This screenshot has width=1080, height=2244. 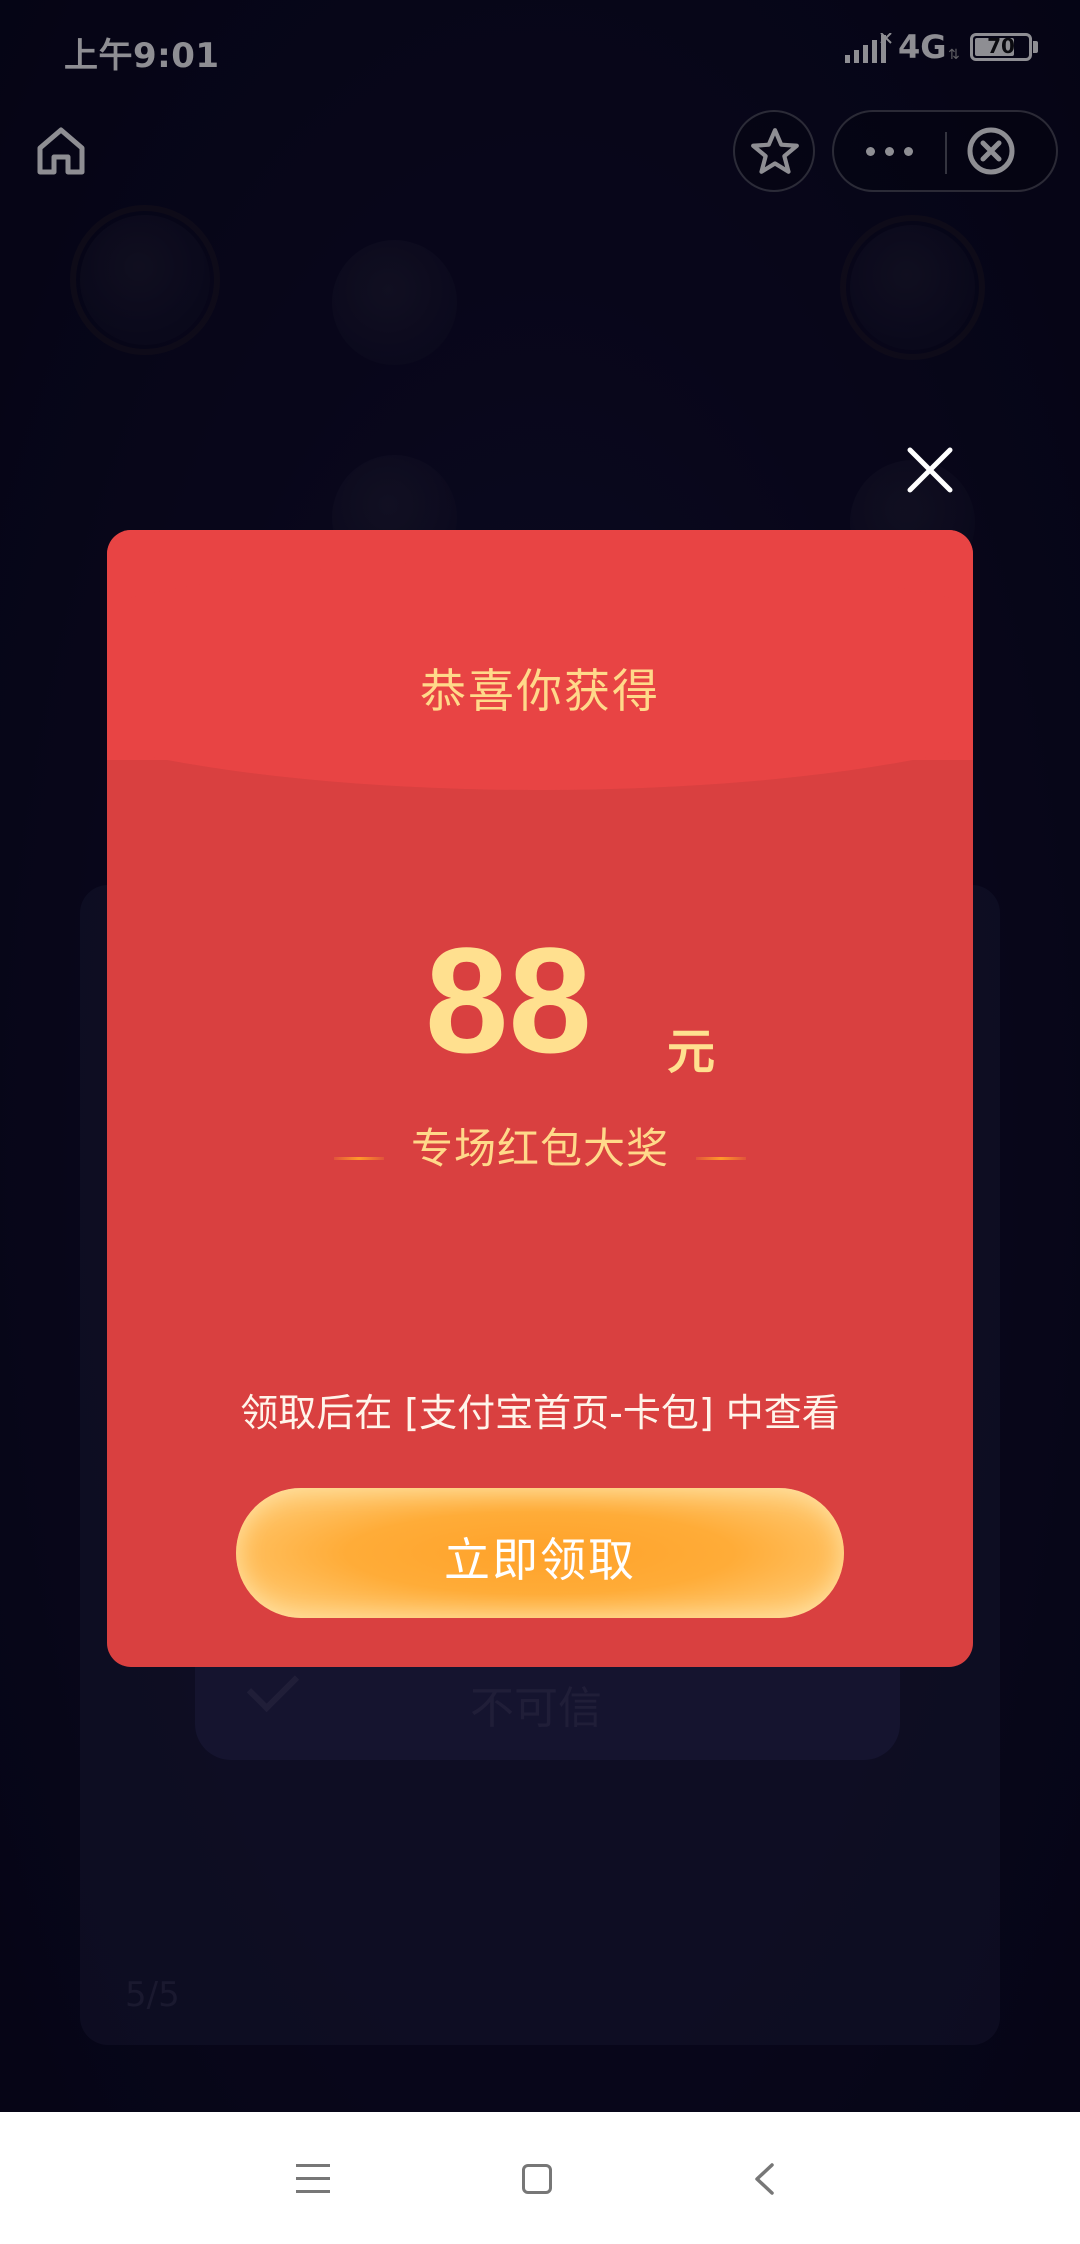 I want to click on system-nav-bar, so click(x=540, y=2178).